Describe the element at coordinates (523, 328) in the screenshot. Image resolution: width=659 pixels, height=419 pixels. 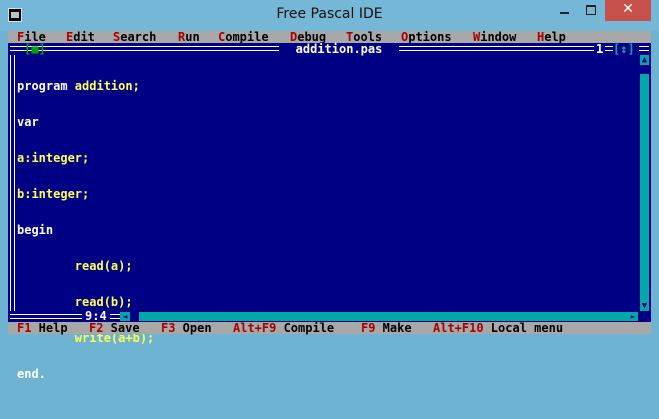
I see `status-label: Local menu` at that location.